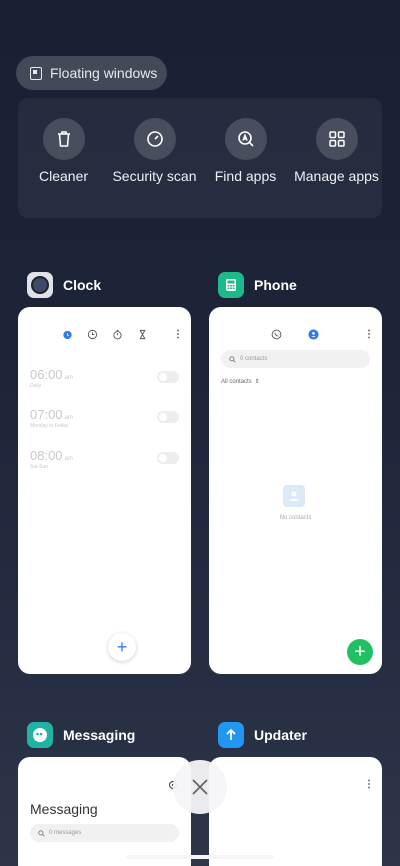  Describe the element at coordinates (254, 359) in the screenshot. I see `contacts-search-placeholder: 0 contacts` at that location.